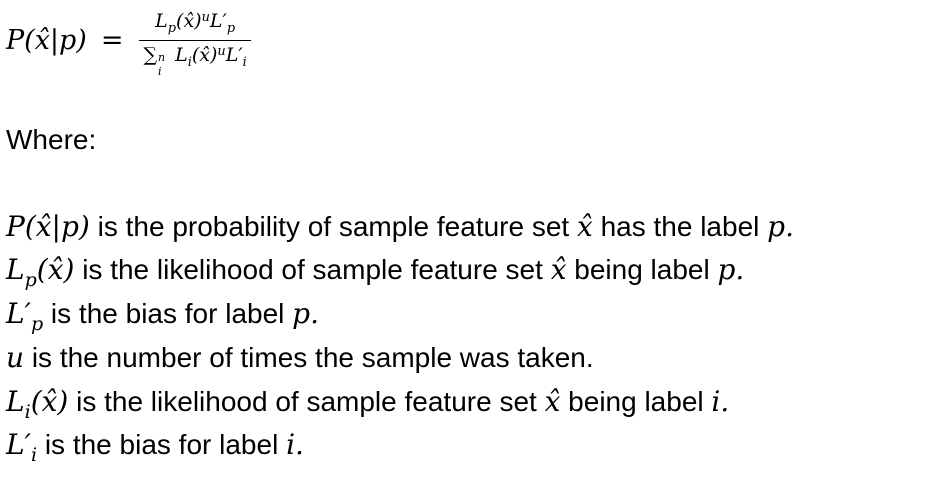  What do you see at coordinates (195, 40) in the screenshot?
I see `fraction-bar` at bounding box center [195, 40].